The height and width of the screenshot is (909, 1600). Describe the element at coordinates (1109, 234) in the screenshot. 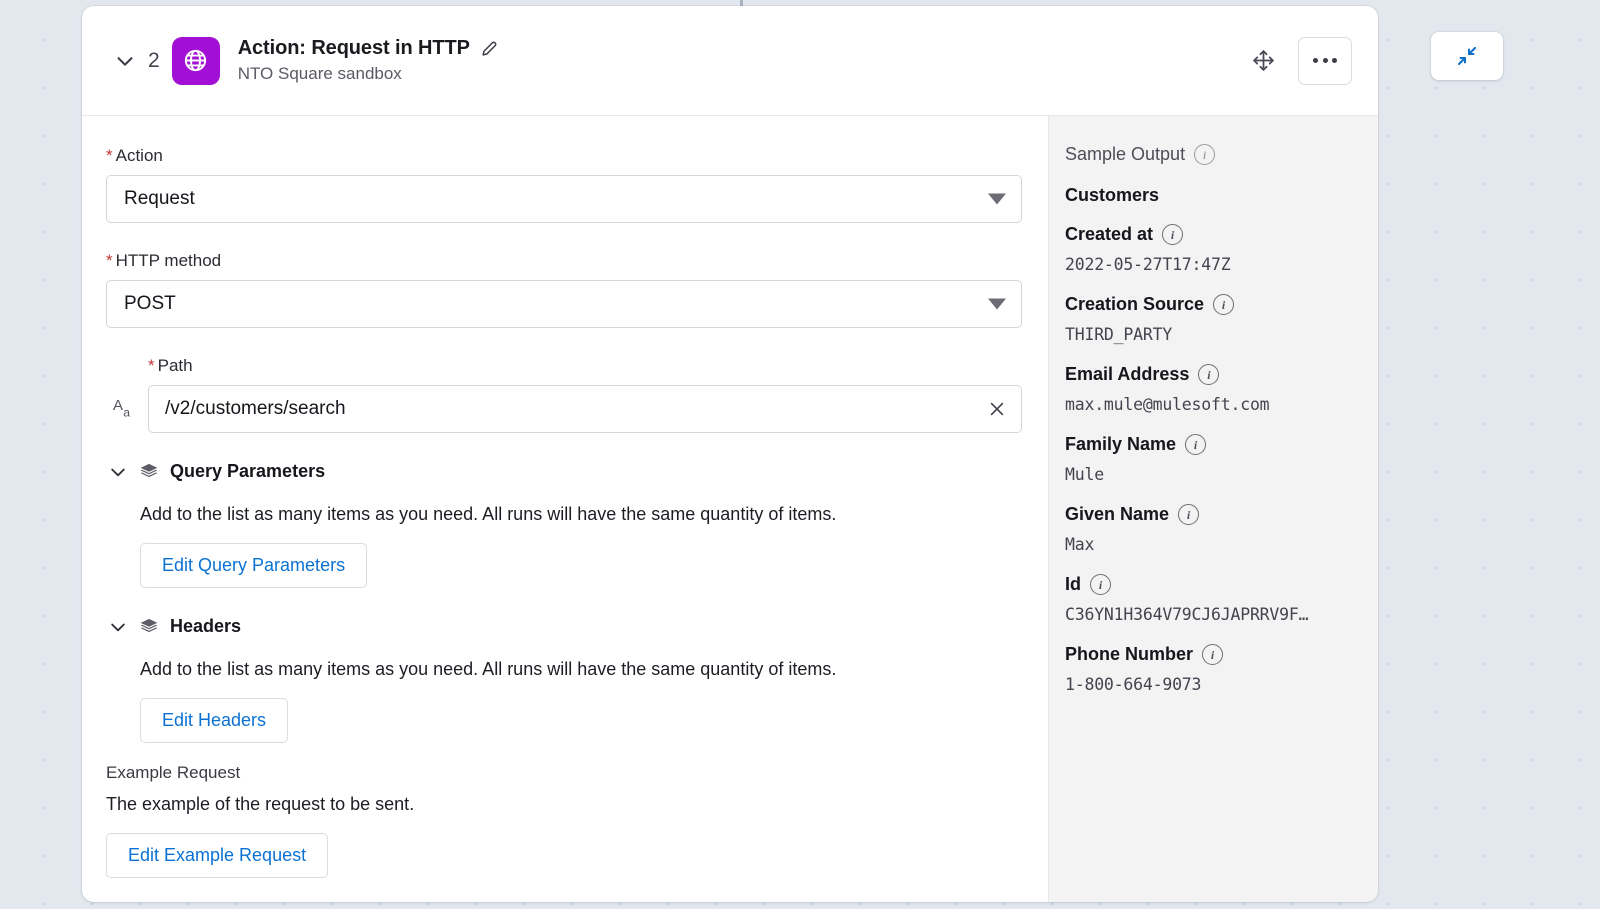

I see `field-key-text: Created at` at that location.